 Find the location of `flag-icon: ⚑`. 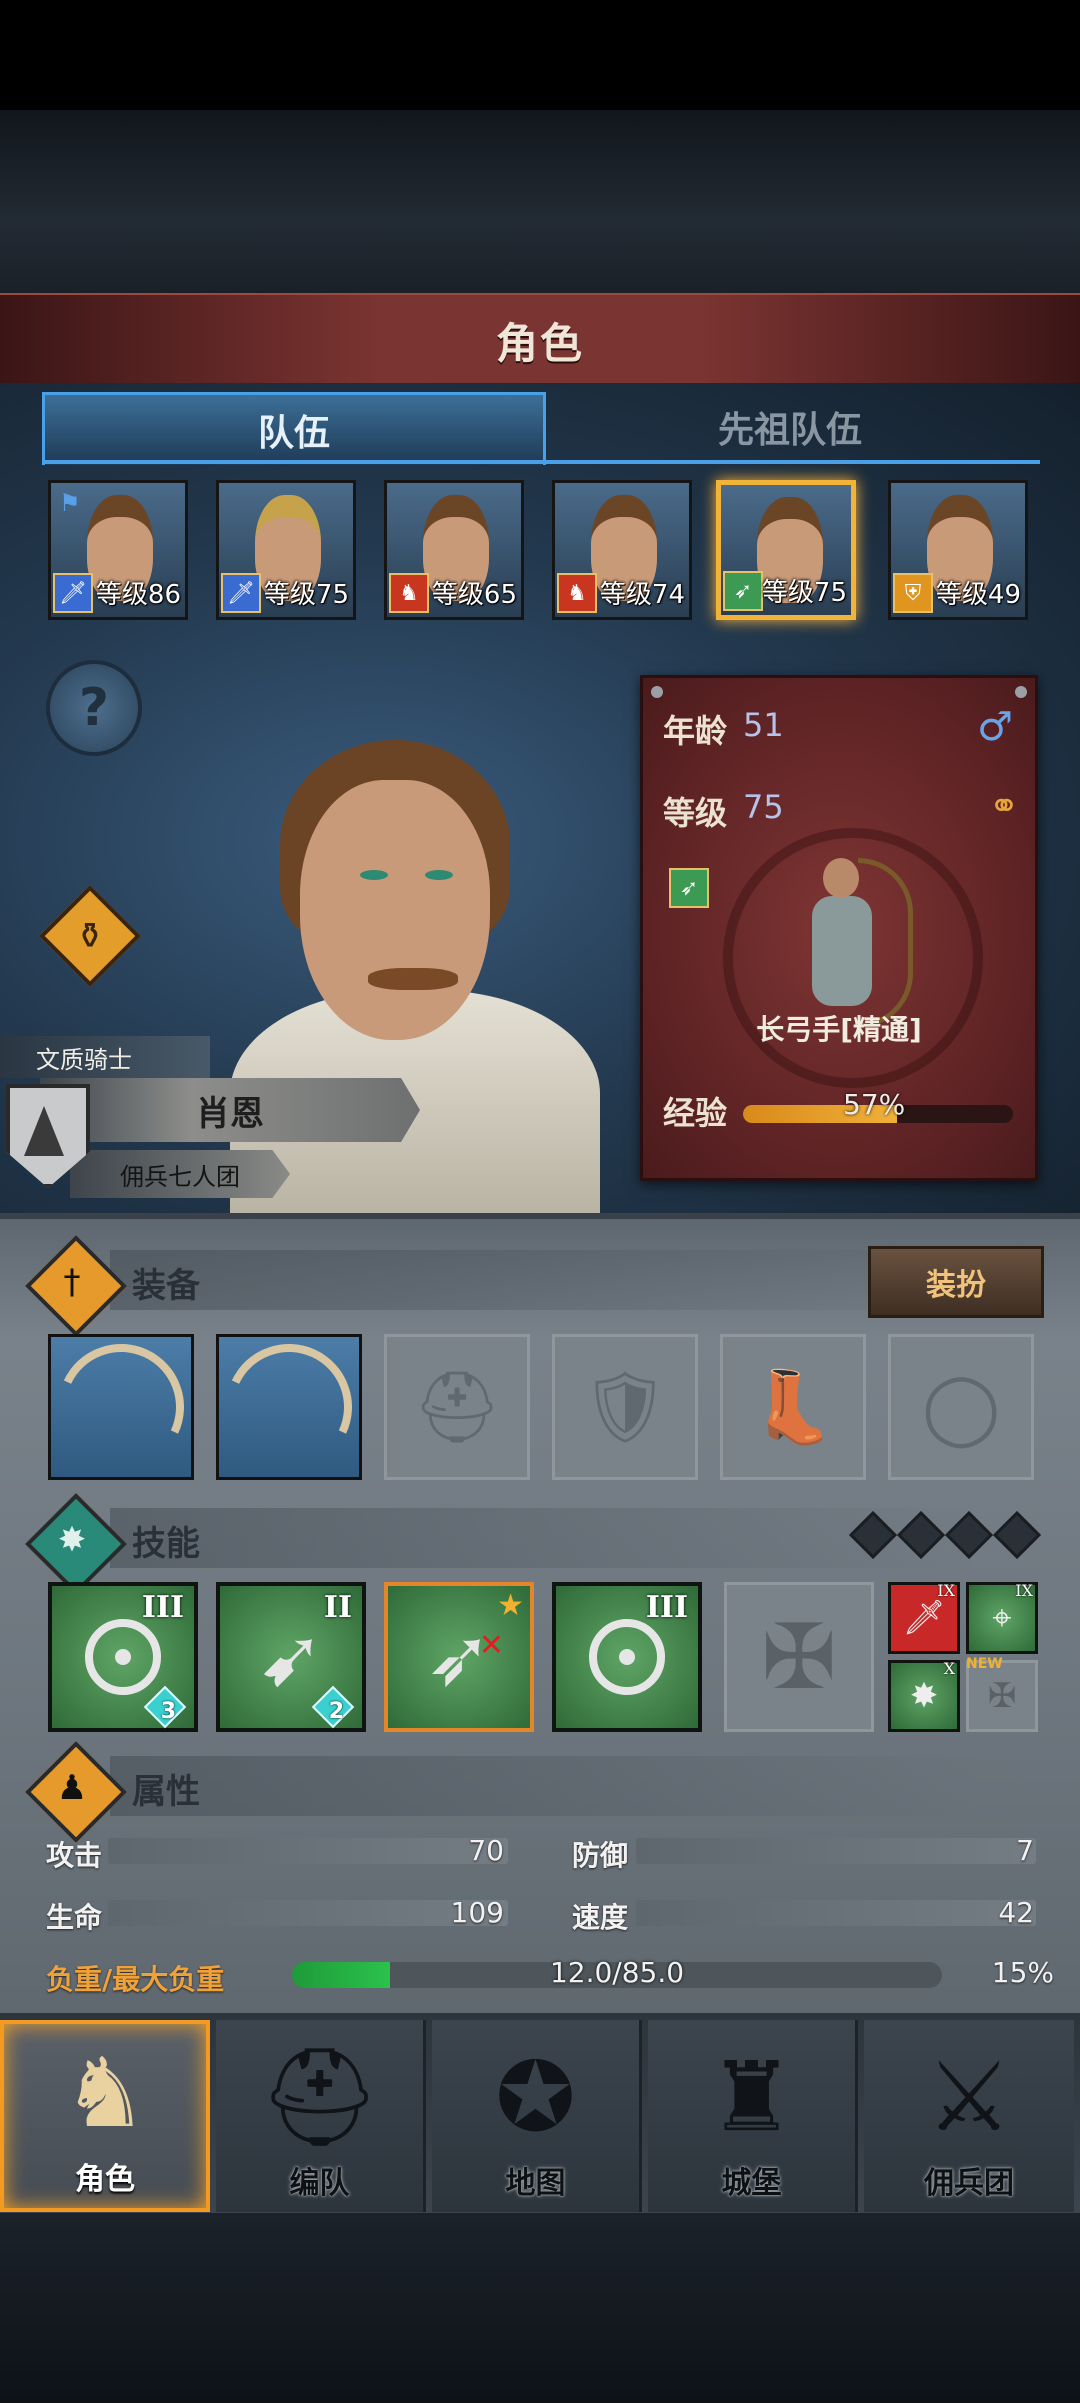

flag-icon: ⚑ is located at coordinates (70, 503).